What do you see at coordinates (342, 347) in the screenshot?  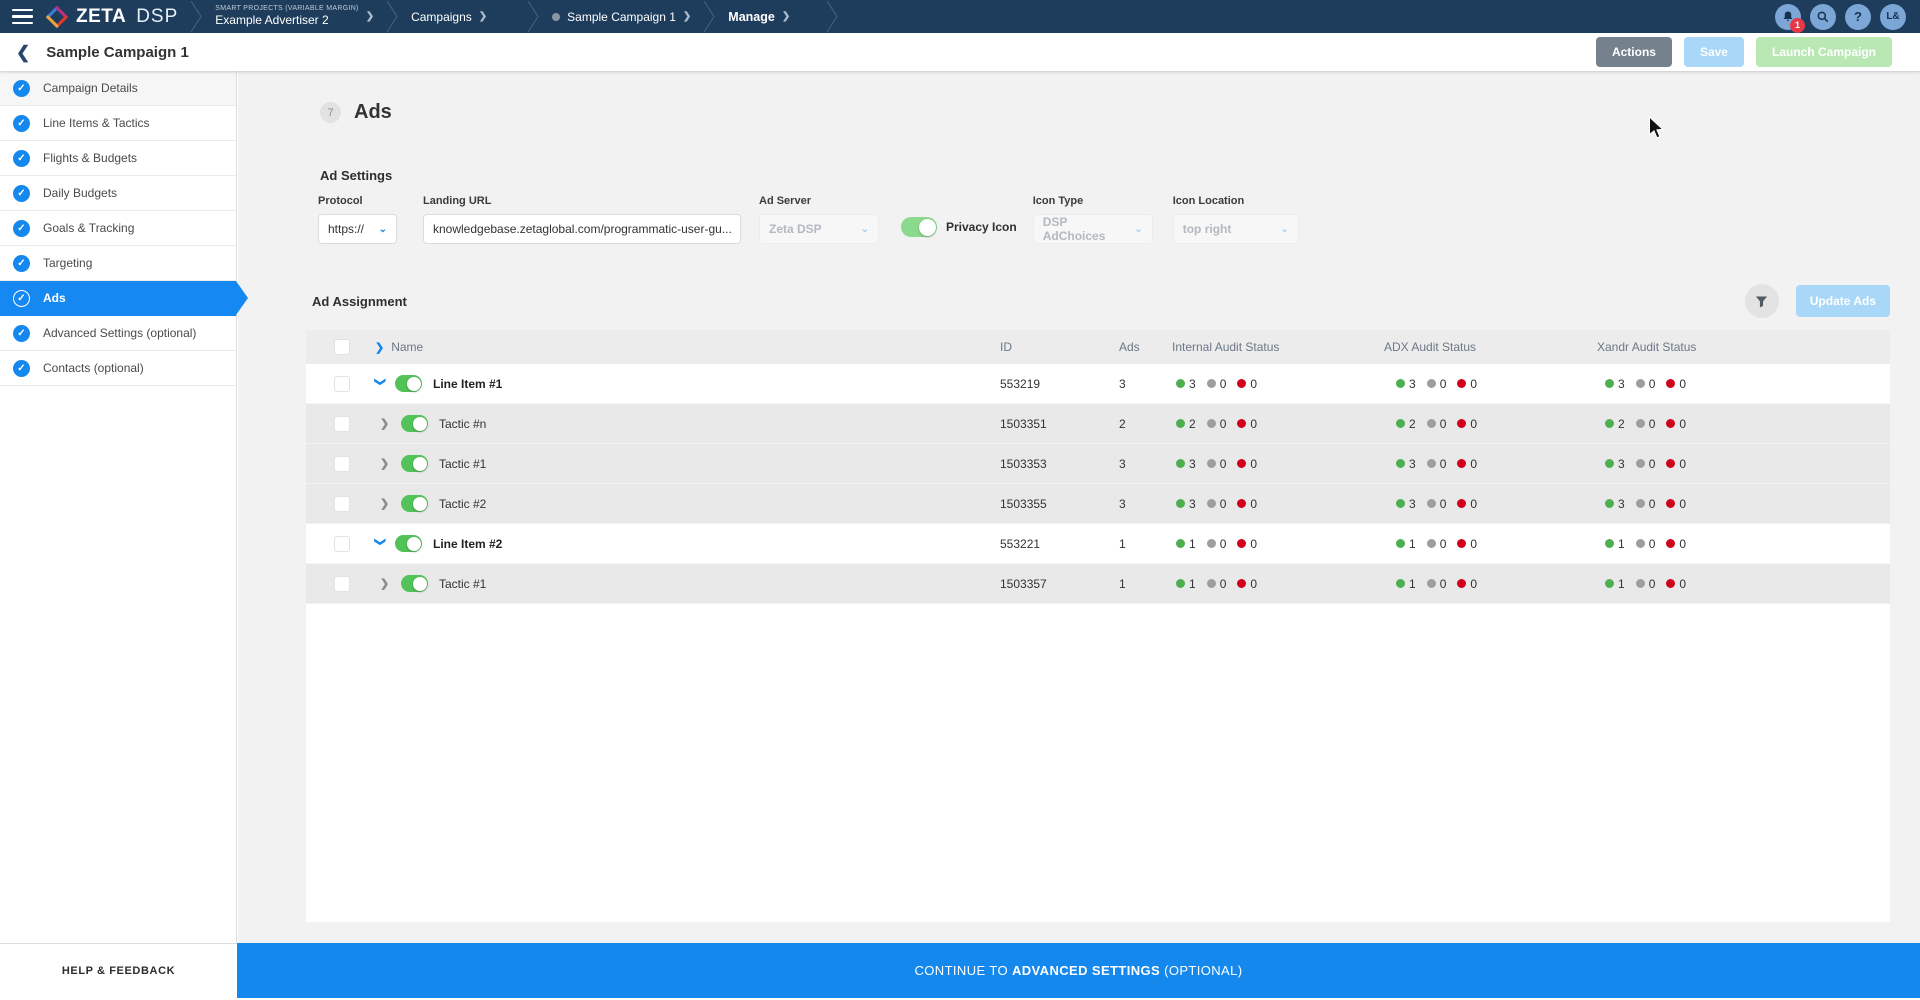 I see `select-all-checkbox` at bounding box center [342, 347].